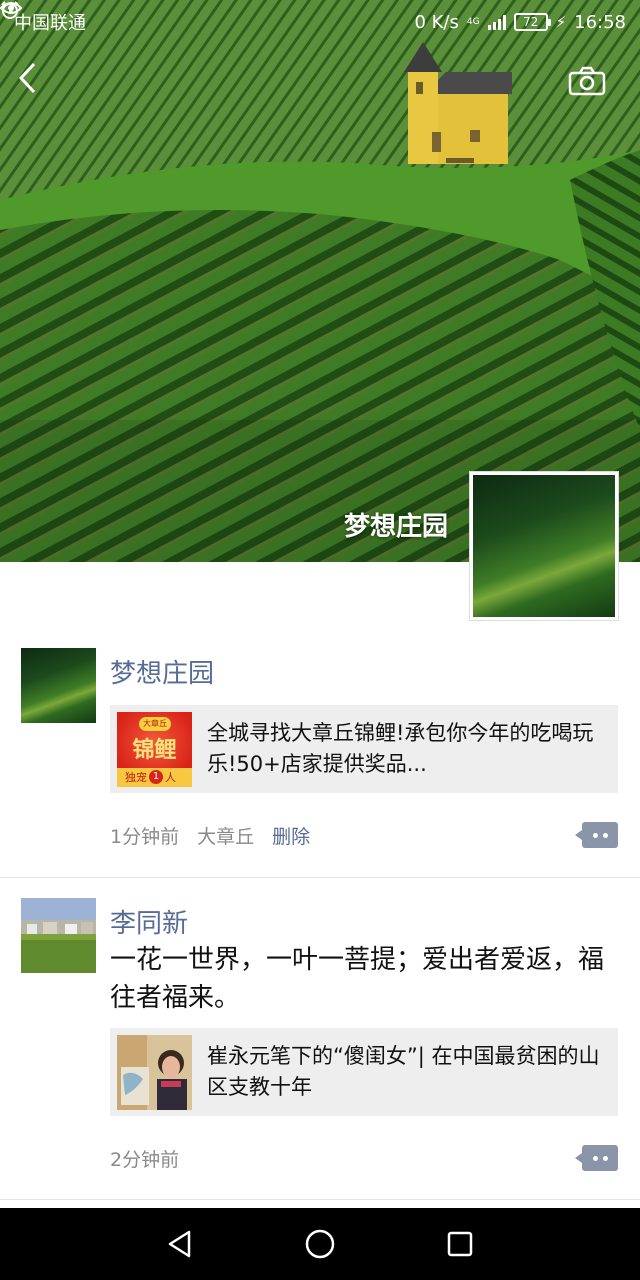 The height and width of the screenshot is (1280, 640). I want to click on battery-level: 72, so click(530, 22).